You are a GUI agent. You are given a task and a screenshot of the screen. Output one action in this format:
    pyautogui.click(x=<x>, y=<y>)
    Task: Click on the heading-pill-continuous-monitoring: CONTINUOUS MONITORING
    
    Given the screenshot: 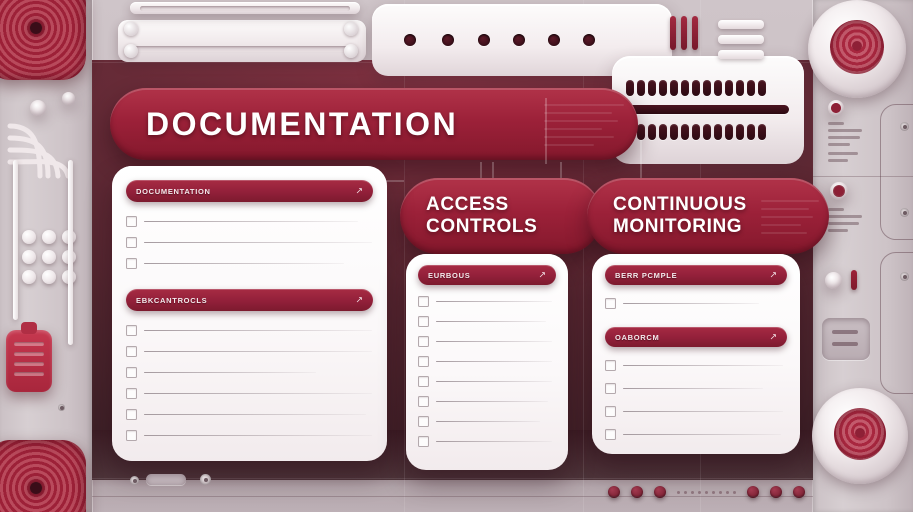 What is the action you would take?
    pyautogui.click(x=708, y=216)
    